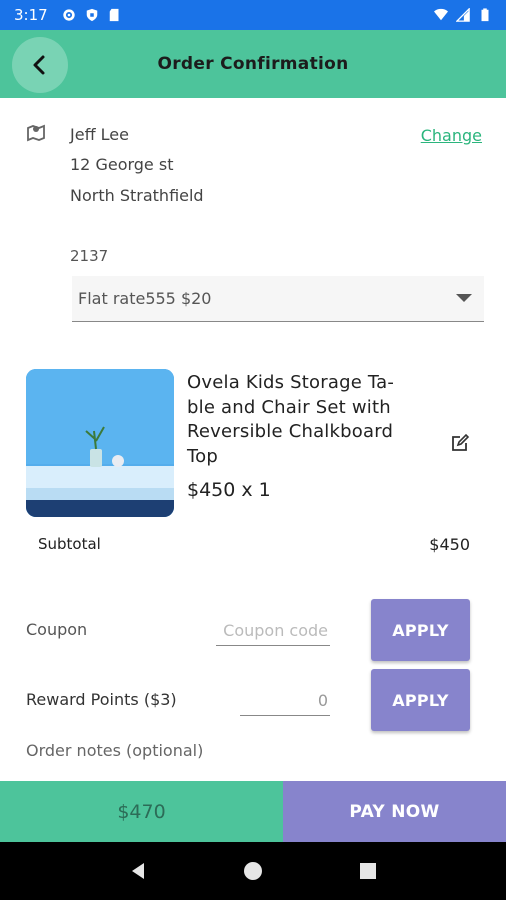 This screenshot has width=506, height=900. What do you see at coordinates (394, 811) in the screenshot?
I see `pay-now-button: PAY NOW` at bounding box center [394, 811].